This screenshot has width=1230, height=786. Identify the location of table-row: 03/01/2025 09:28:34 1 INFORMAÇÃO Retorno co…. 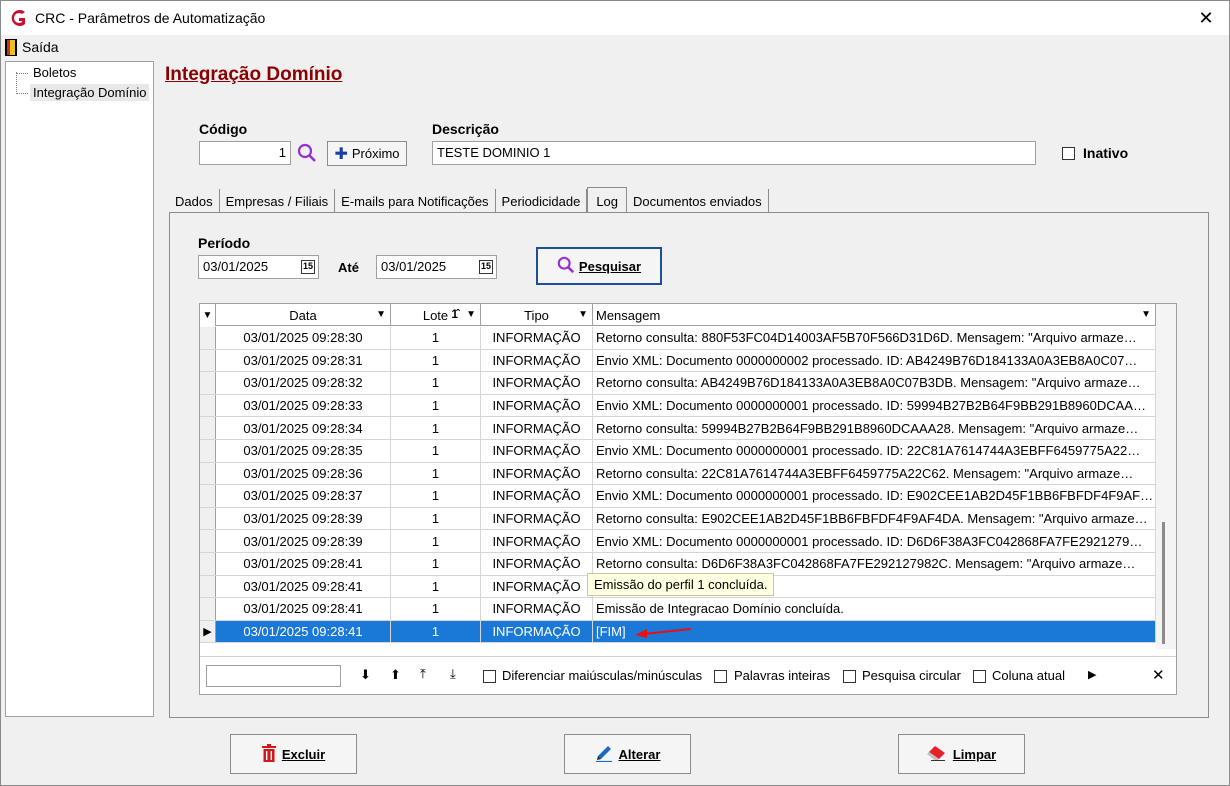
(678, 428).